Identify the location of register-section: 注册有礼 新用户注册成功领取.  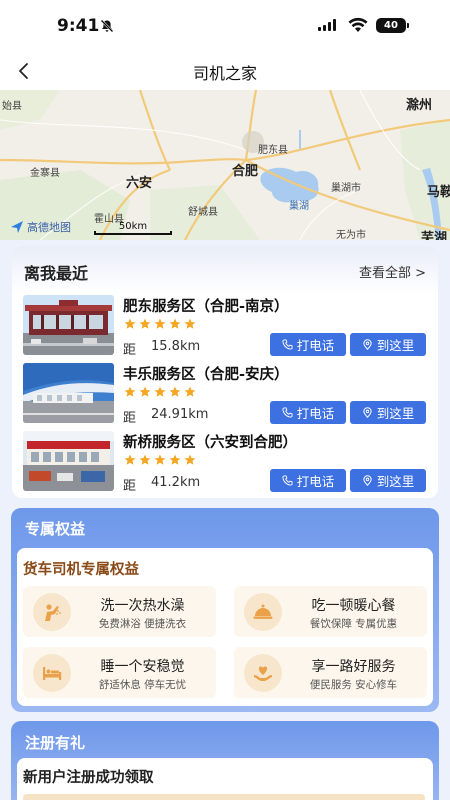
(225, 760).